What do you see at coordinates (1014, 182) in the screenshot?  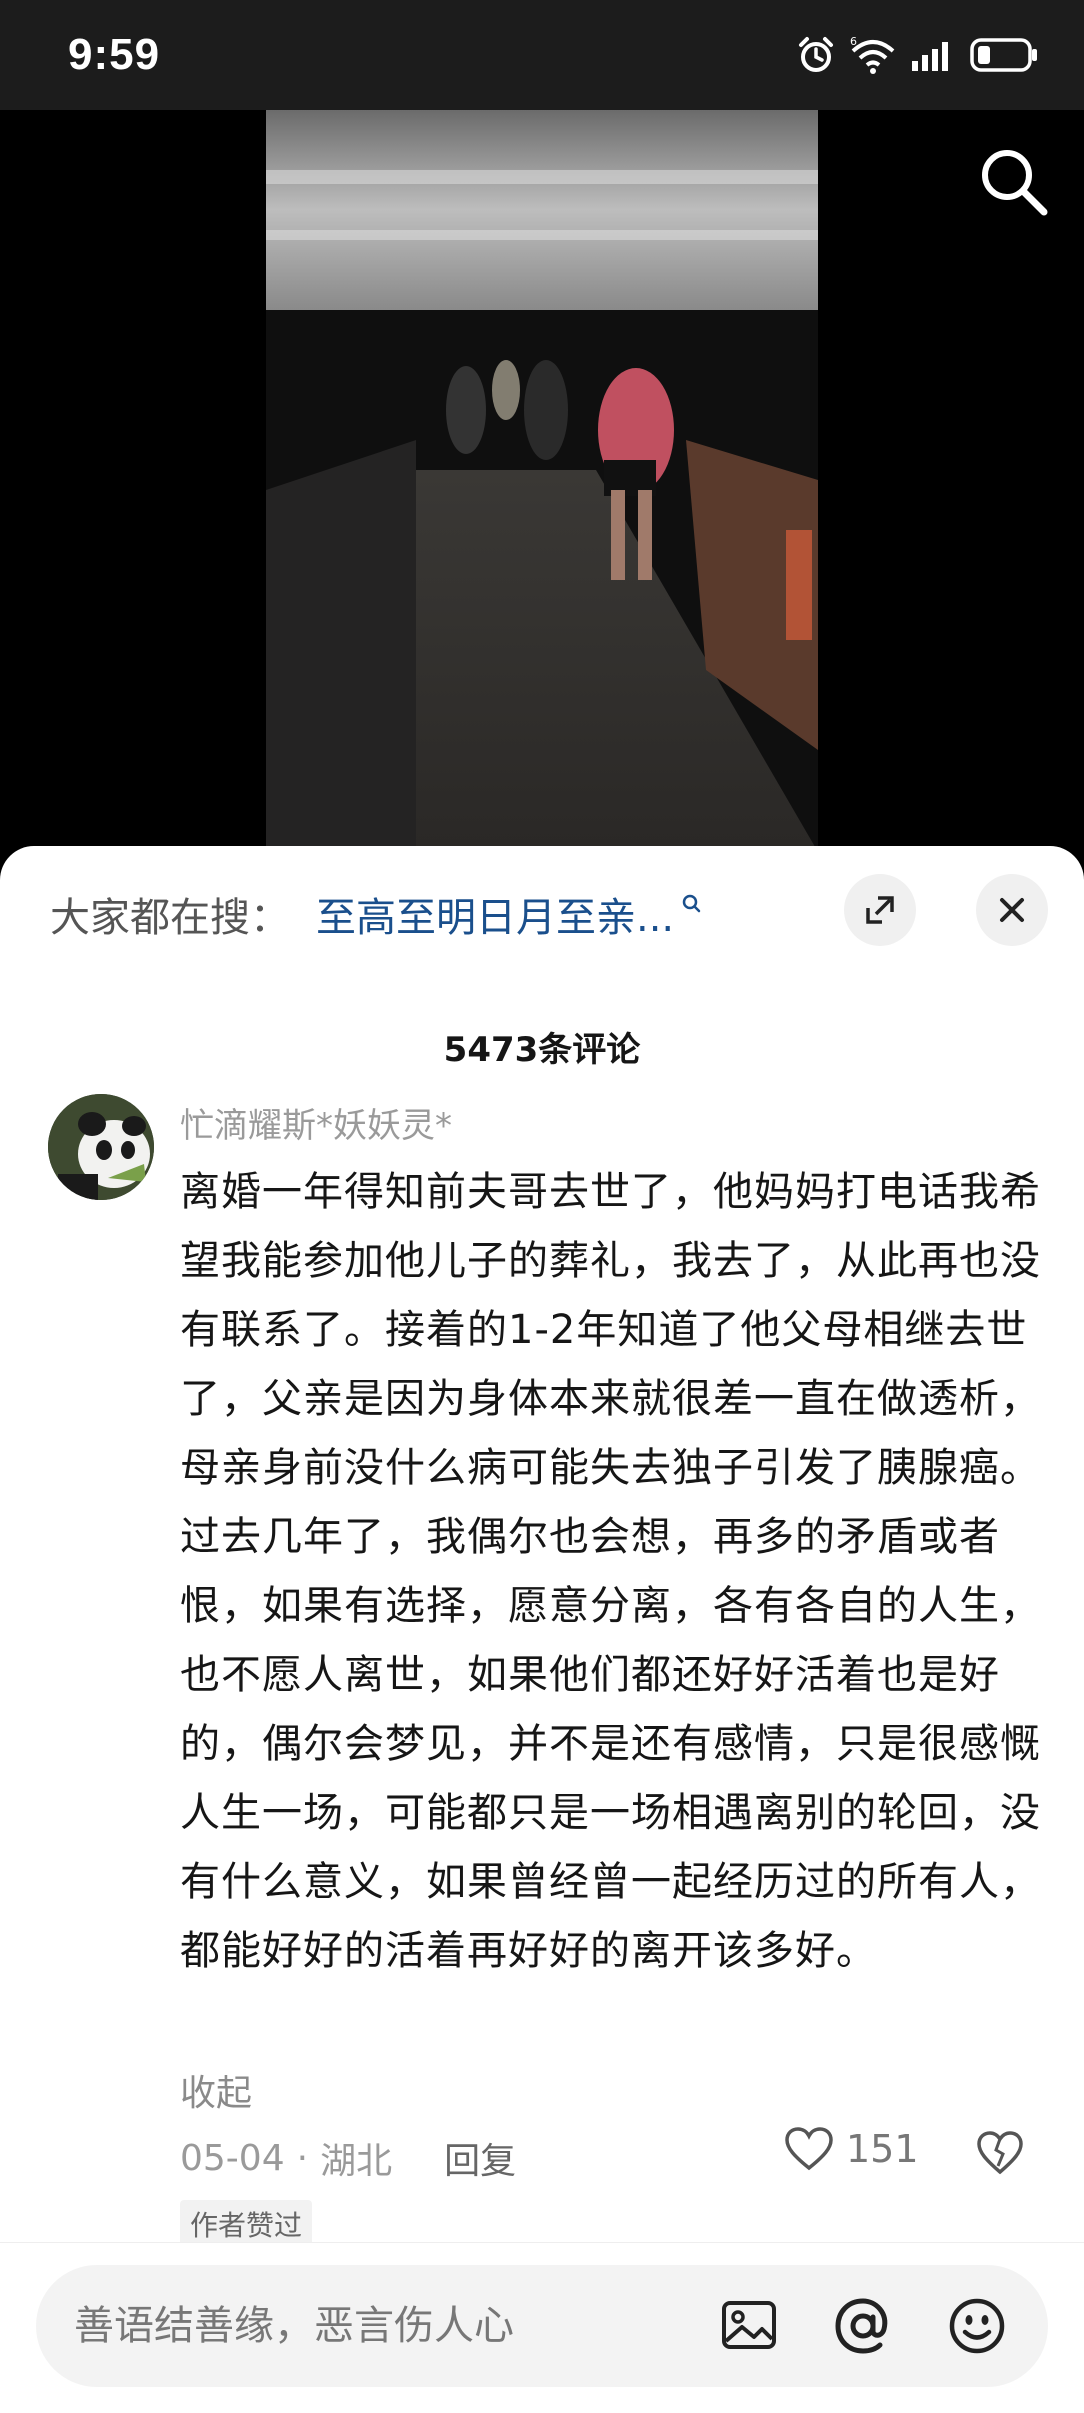 I see `search-icon` at bounding box center [1014, 182].